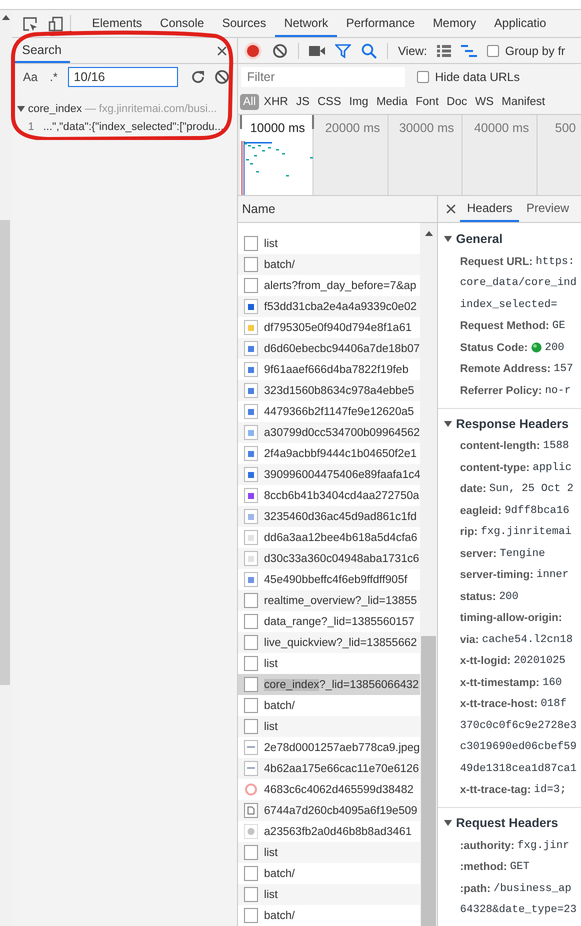 The height and width of the screenshot is (926, 581). What do you see at coordinates (507, 823) in the screenshot?
I see `section-title: Request Headers` at bounding box center [507, 823].